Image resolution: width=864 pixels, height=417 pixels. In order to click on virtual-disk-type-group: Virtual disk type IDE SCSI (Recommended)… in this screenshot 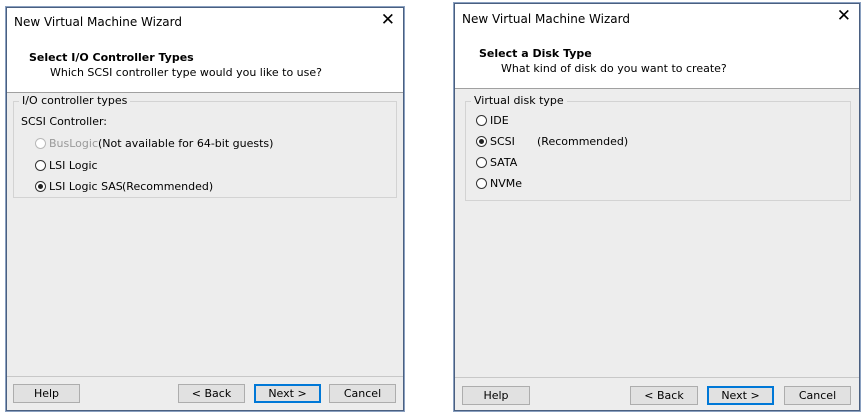, I will do `click(658, 147)`.